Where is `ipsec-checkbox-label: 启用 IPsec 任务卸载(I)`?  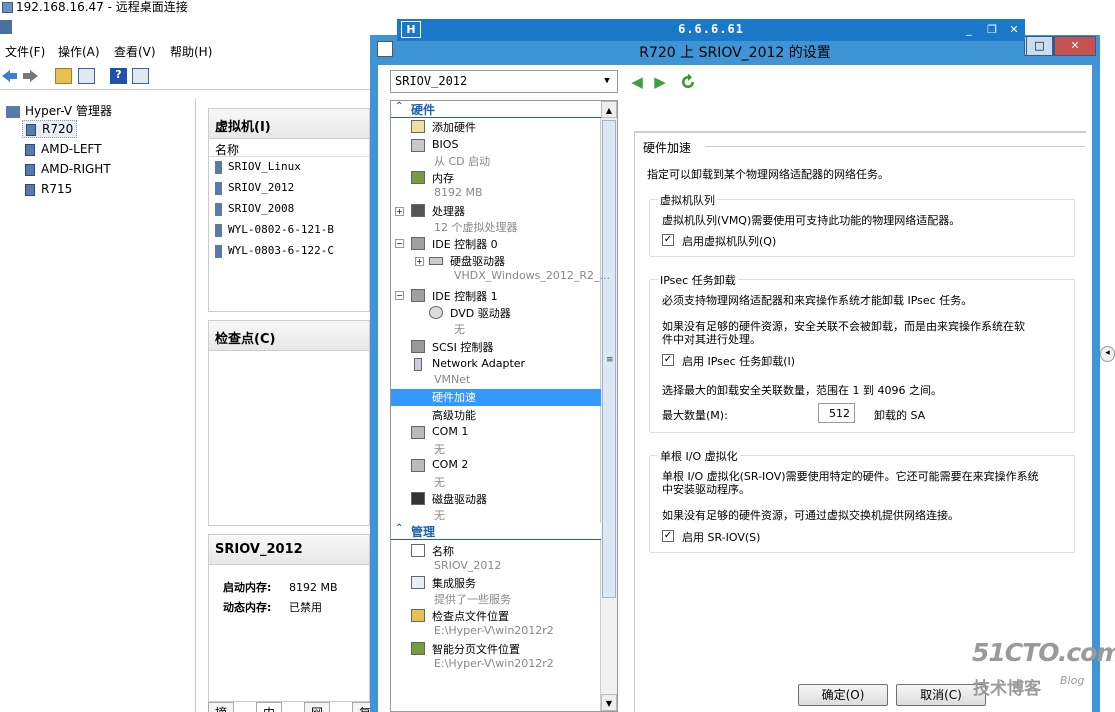
ipsec-checkbox-label: 启用 IPsec 任务卸载(I) is located at coordinates (738, 361).